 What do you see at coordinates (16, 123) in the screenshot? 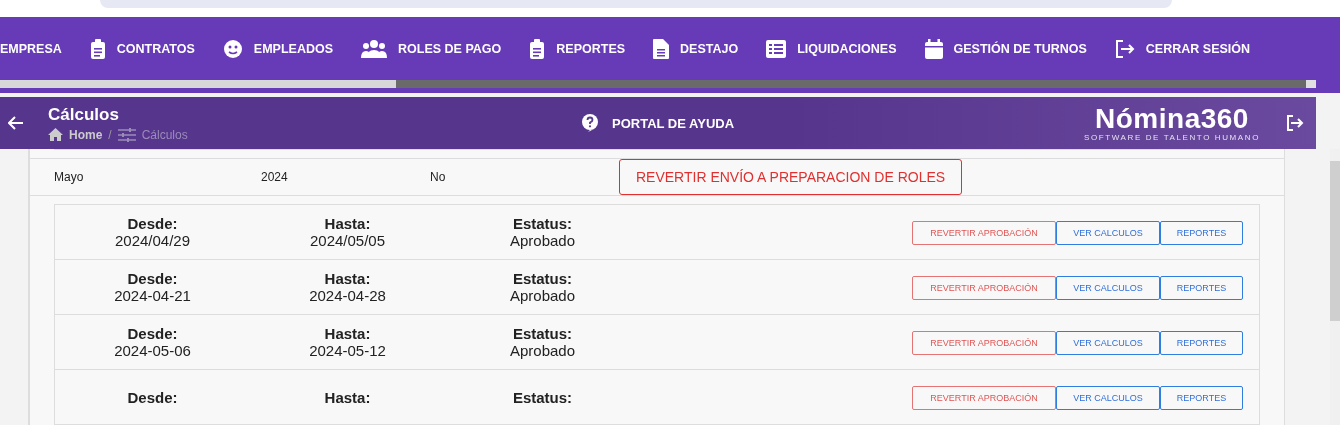
I see `back-arrow-icon` at bounding box center [16, 123].